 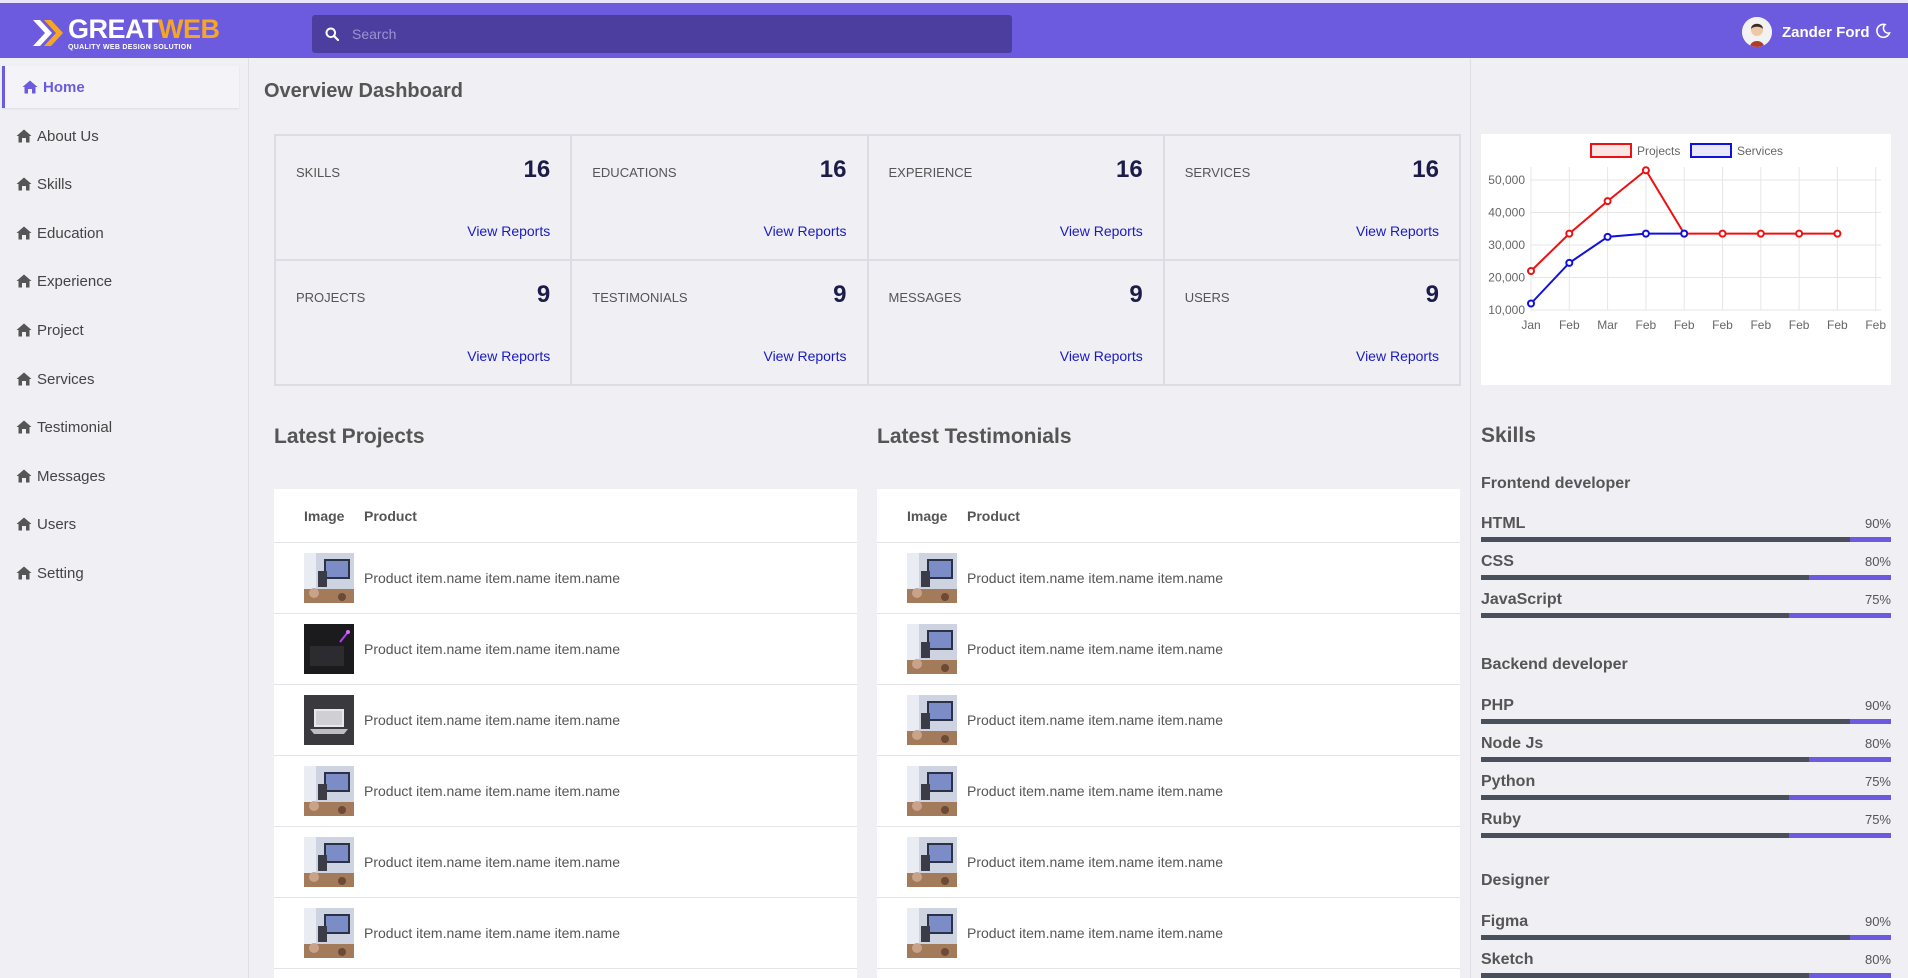 What do you see at coordinates (1686, 610) in the screenshot?
I see `skill-item: JavaScript 75%` at bounding box center [1686, 610].